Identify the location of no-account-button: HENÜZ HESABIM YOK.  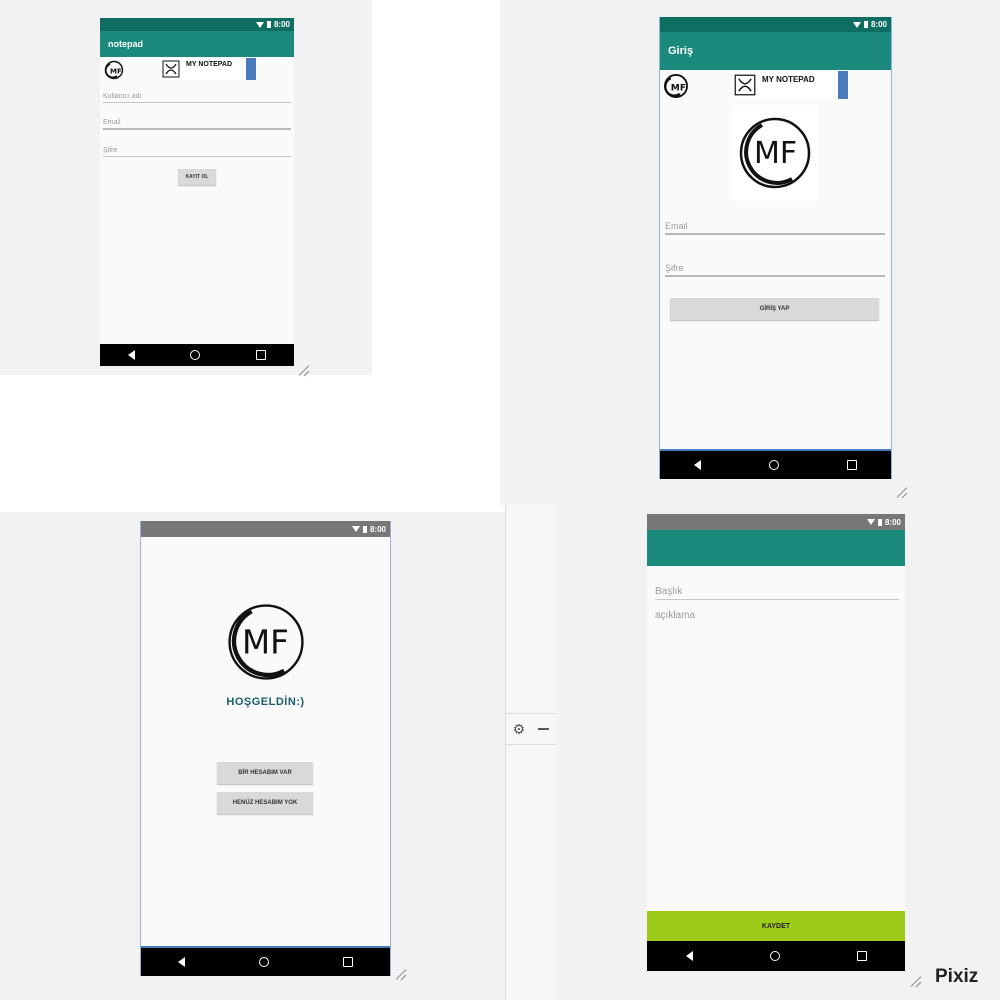
(265, 803).